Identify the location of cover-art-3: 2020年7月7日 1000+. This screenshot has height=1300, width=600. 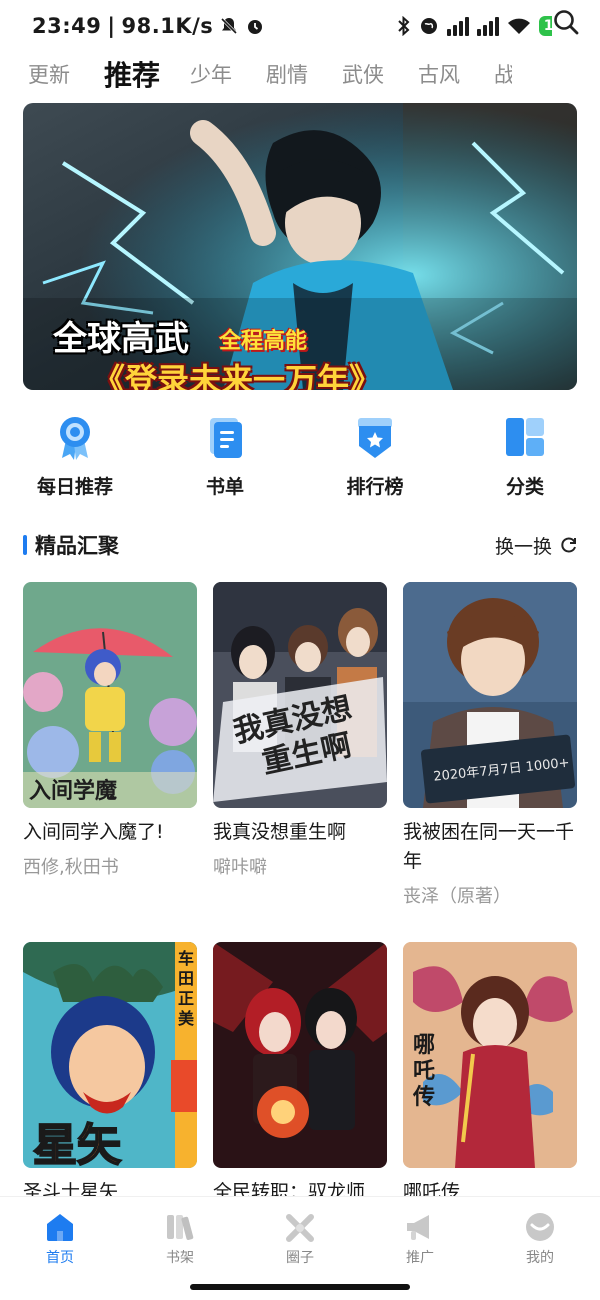
(490, 695).